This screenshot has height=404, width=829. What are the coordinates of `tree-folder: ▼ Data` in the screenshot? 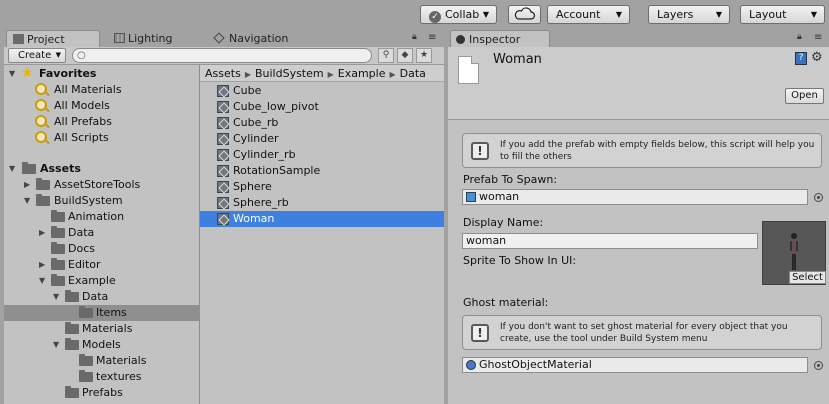 It's located at (101, 297).